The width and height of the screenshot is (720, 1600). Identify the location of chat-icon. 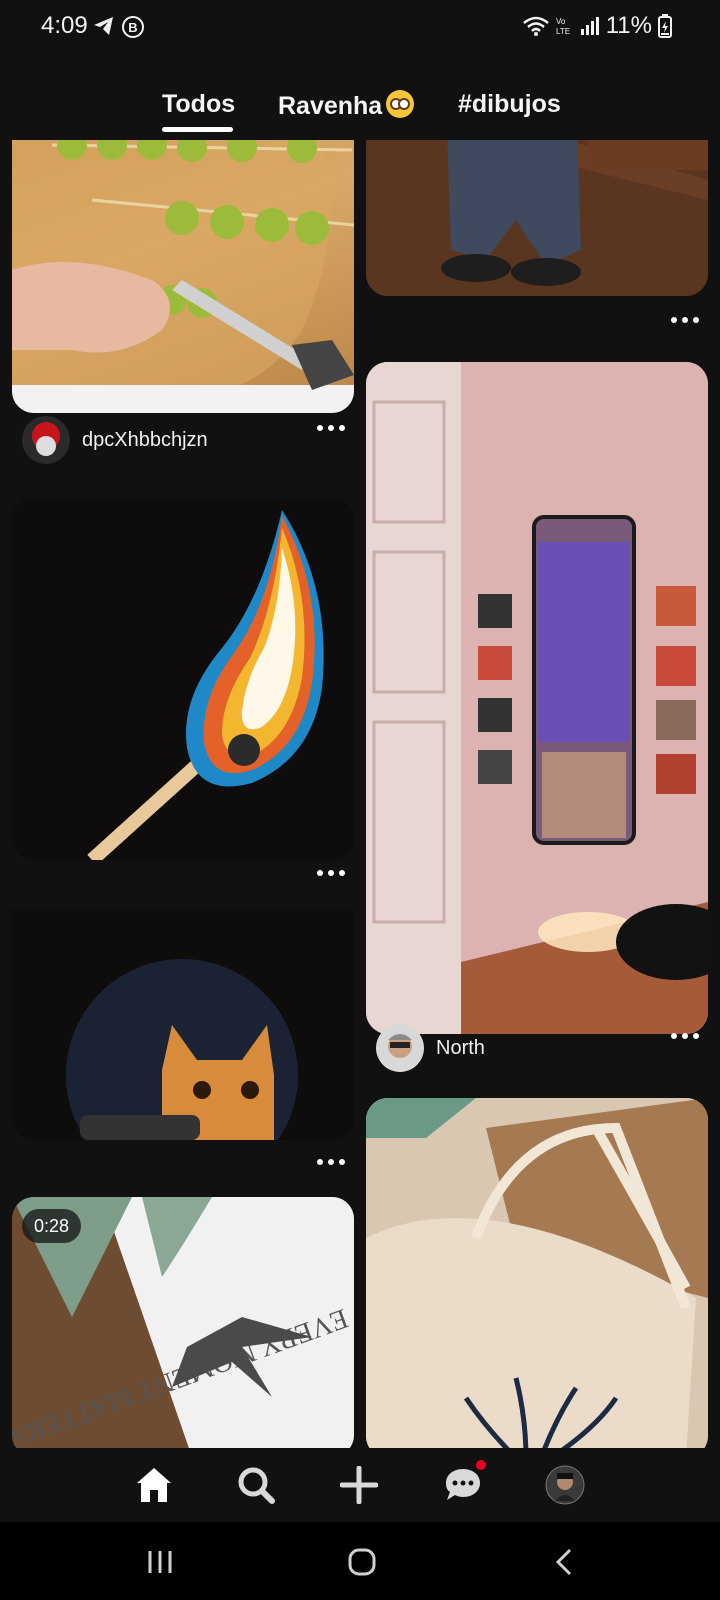
(463, 1484).